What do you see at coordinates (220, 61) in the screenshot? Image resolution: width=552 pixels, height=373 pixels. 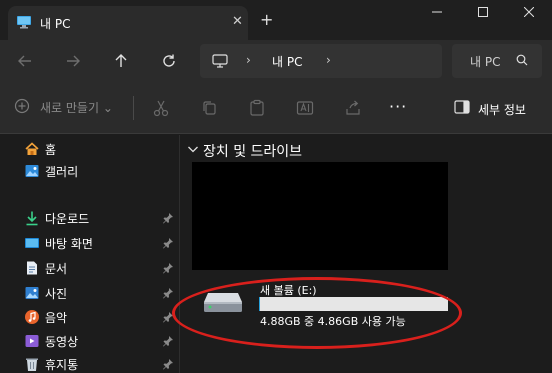 I see `pc-icon` at bounding box center [220, 61].